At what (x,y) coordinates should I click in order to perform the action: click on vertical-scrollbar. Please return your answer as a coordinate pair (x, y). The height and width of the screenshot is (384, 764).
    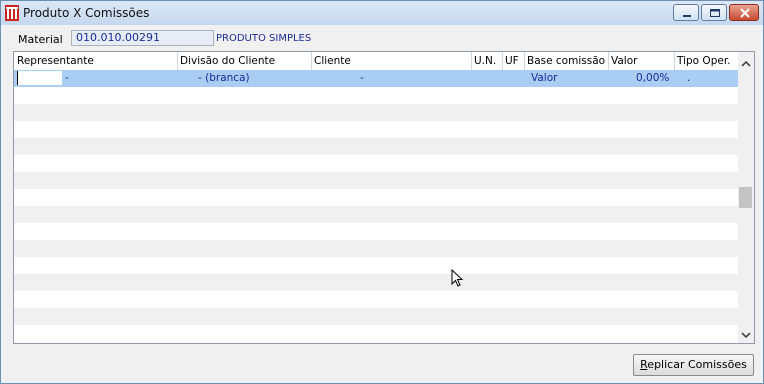
    Looking at the image, I should click on (746, 197).